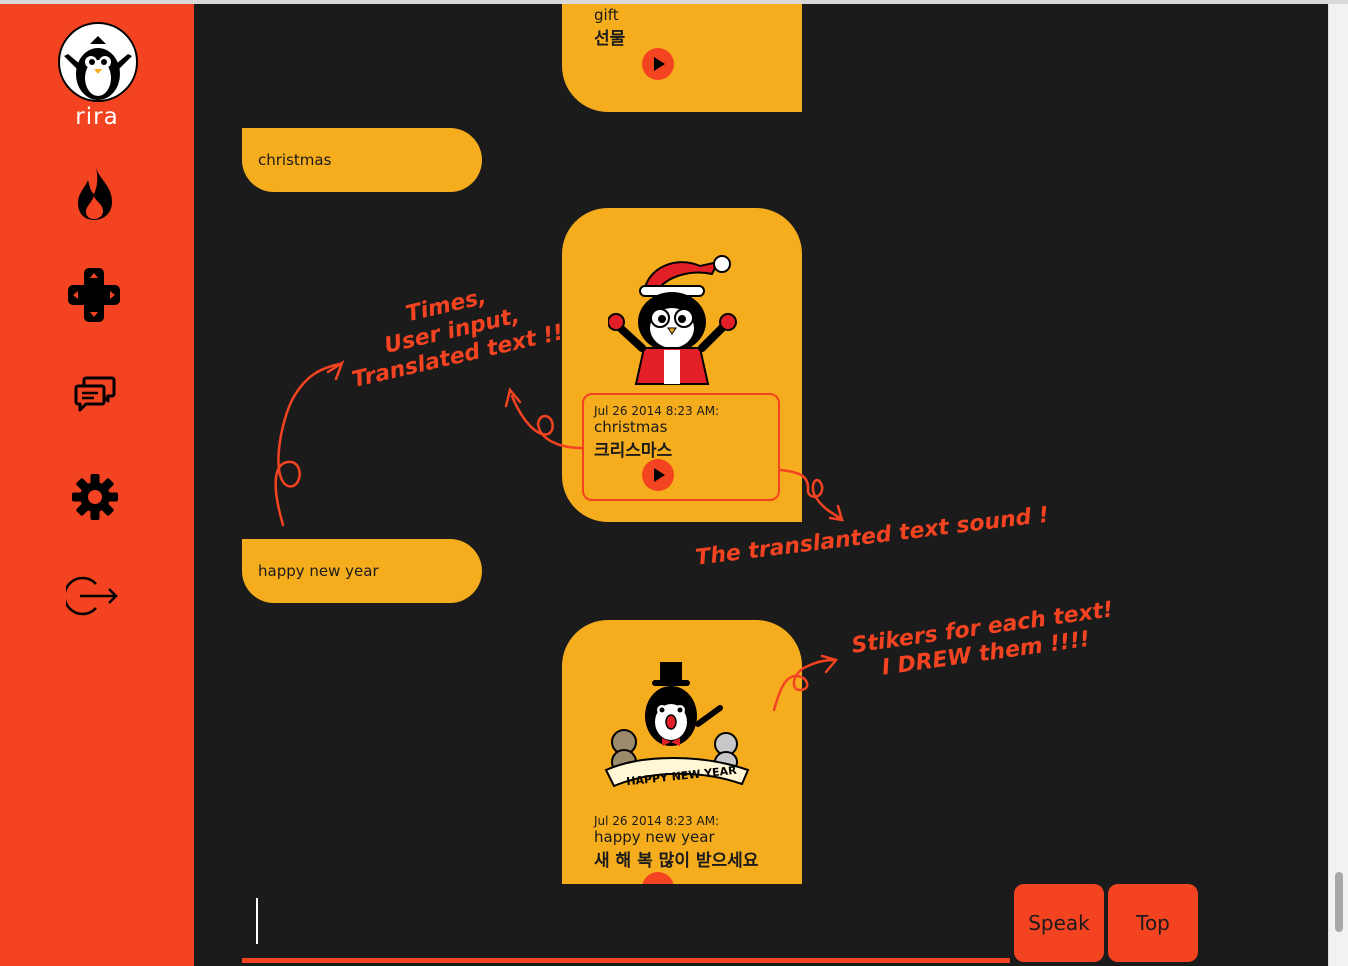 The width and height of the screenshot is (1348, 966). Describe the element at coordinates (1059, 923) in the screenshot. I see `speak-button: Speak` at that location.